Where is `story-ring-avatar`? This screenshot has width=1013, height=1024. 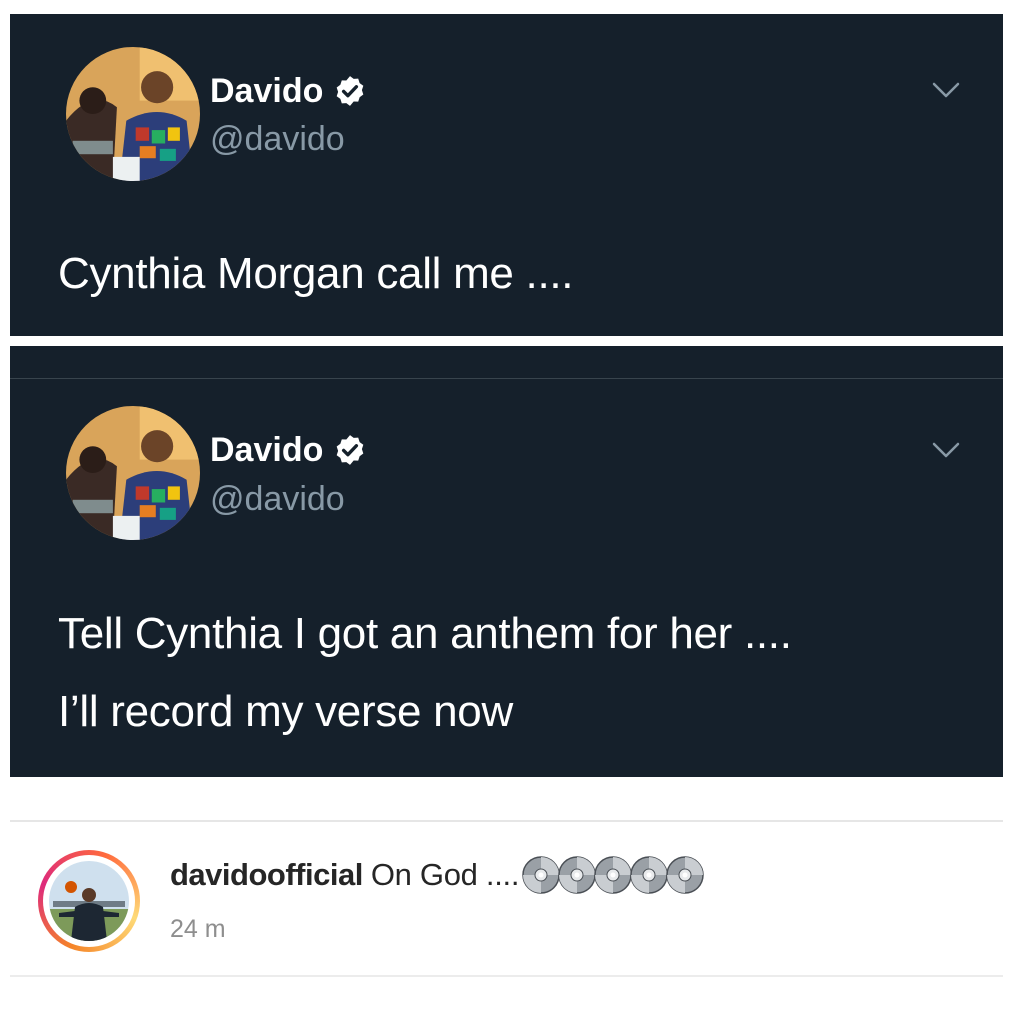 story-ring-avatar is located at coordinates (89, 901).